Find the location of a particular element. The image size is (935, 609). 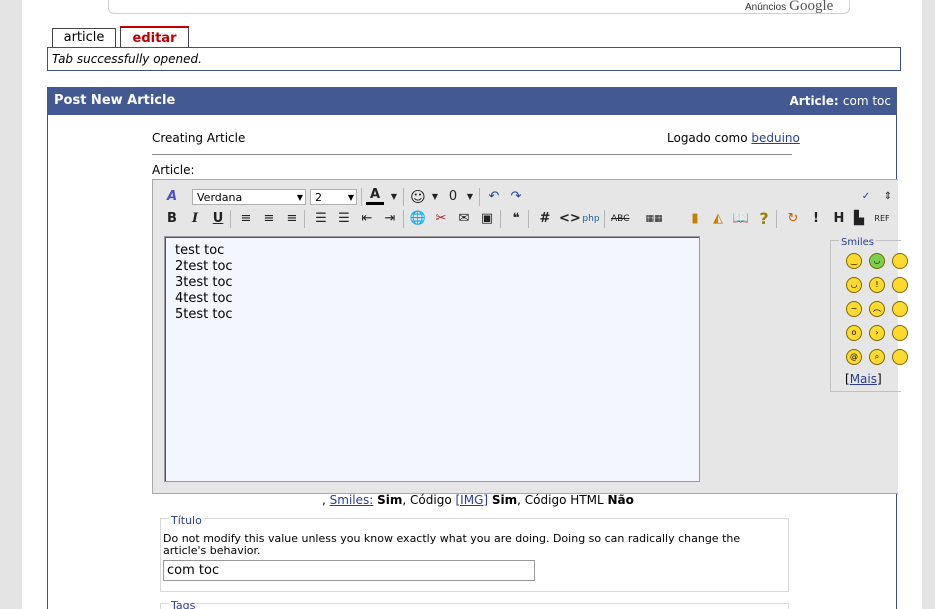

panel-header: Post New Article Article: com toc is located at coordinates (472, 101).